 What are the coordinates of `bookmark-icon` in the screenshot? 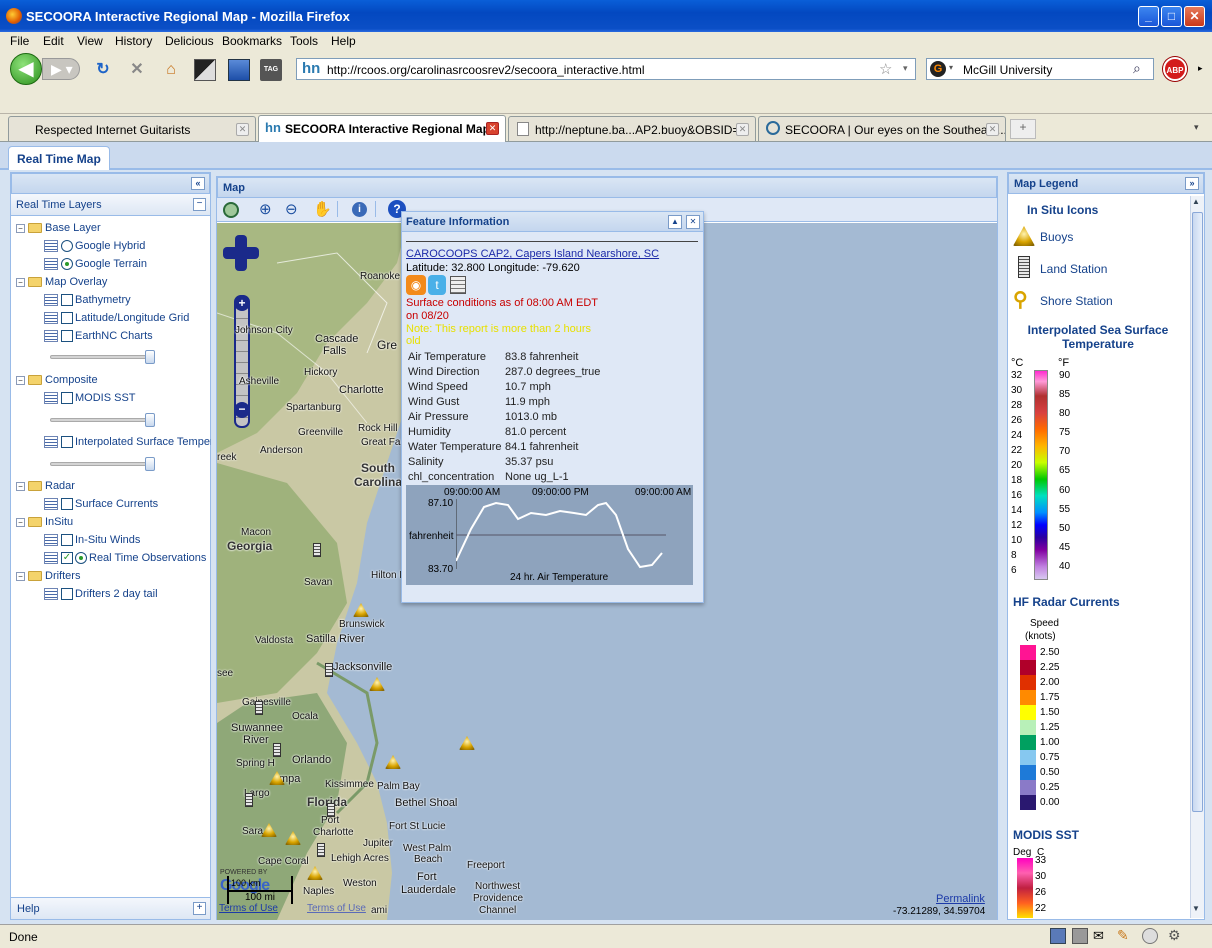 It's located at (239, 70).